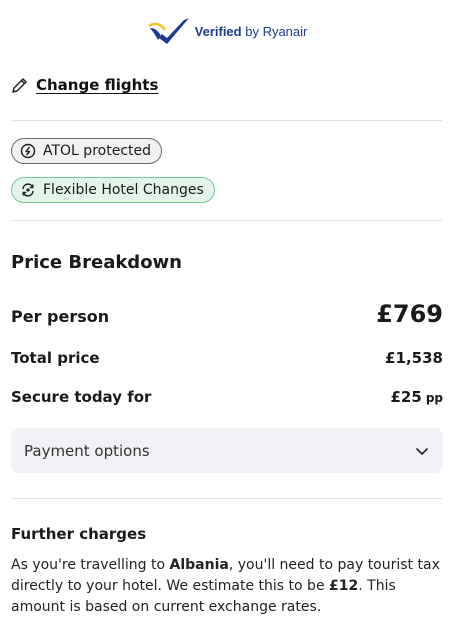  I want to click on per-person-price: £769, so click(409, 314).